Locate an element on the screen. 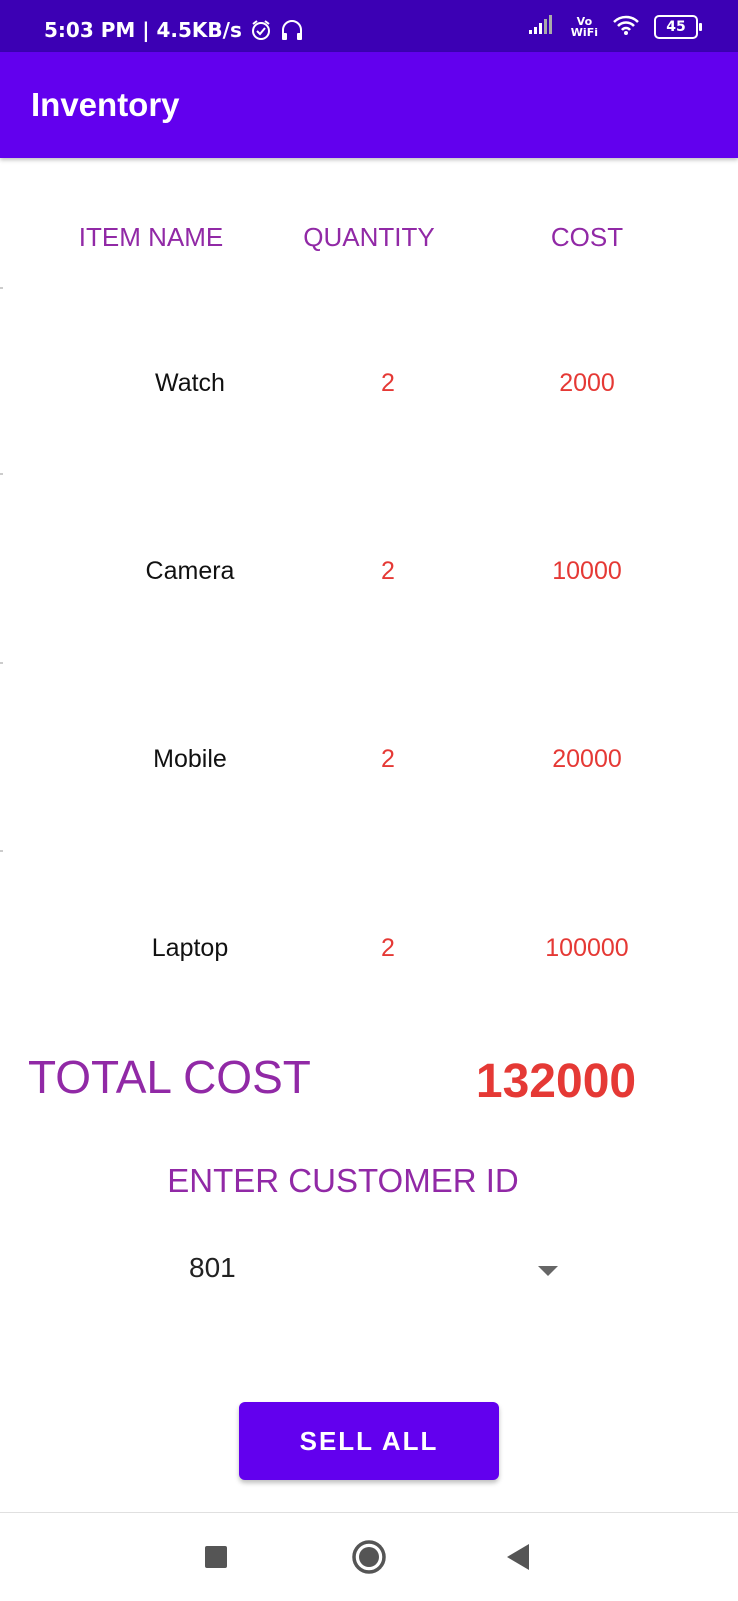  circle-home-icon is located at coordinates (369, 1557).